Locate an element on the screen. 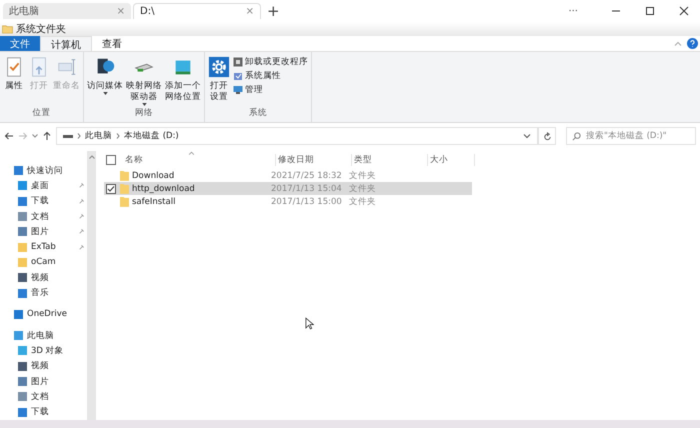  close-tab-button: × is located at coordinates (250, 11).